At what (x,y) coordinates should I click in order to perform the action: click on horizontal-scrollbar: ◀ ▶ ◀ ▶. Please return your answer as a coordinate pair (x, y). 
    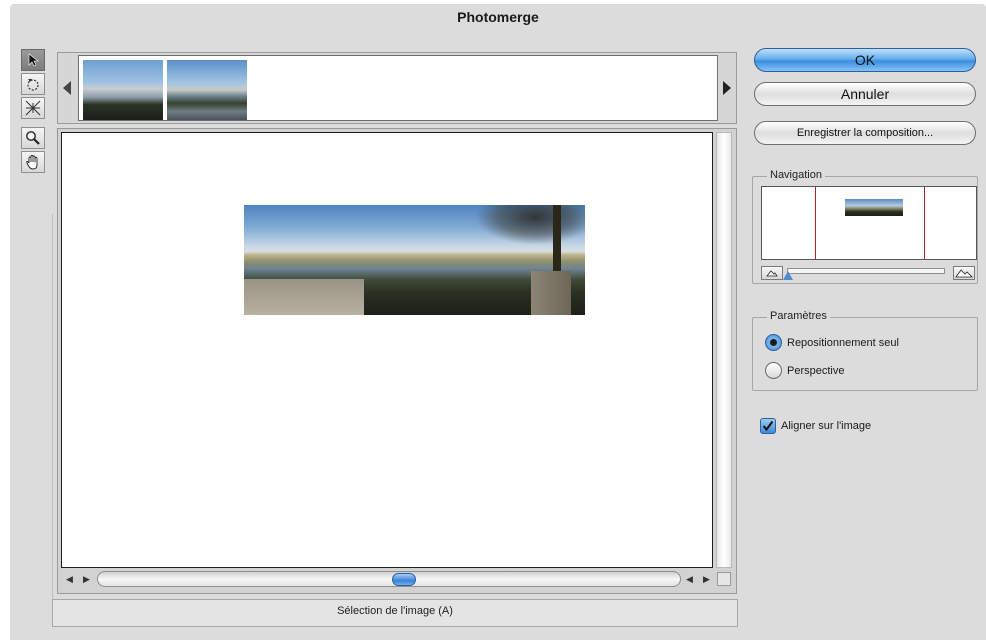
    Looking at the image, I should click on (396, 580).